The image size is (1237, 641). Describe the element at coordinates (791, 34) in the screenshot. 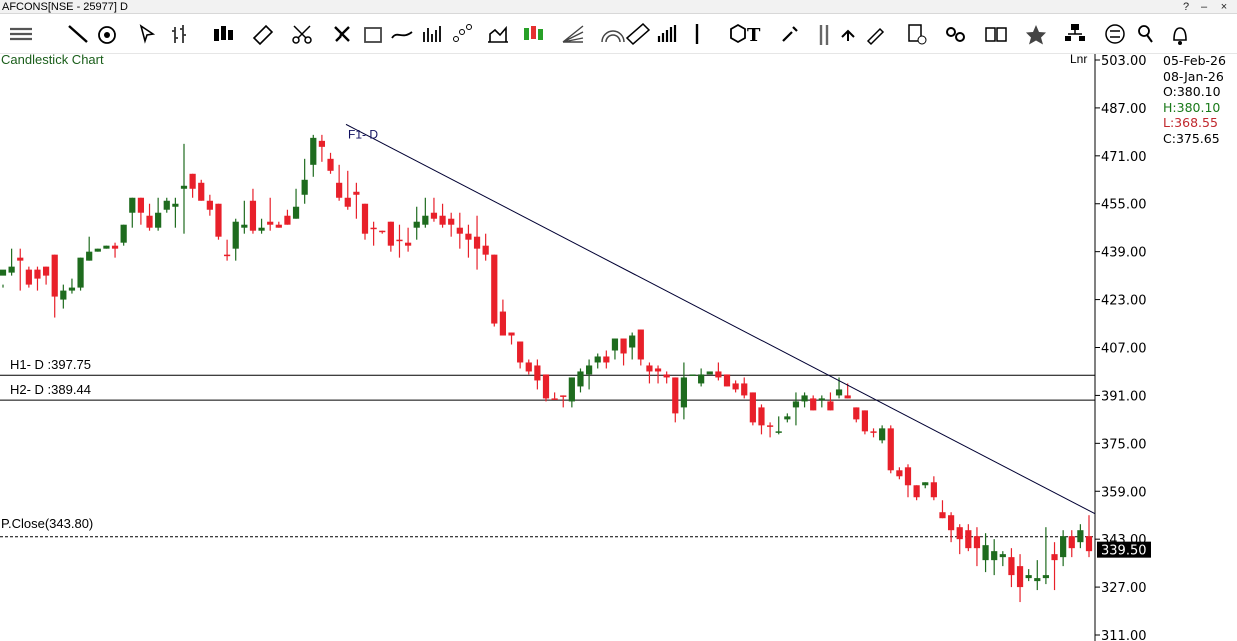

I see `wrench-icon` at that location.